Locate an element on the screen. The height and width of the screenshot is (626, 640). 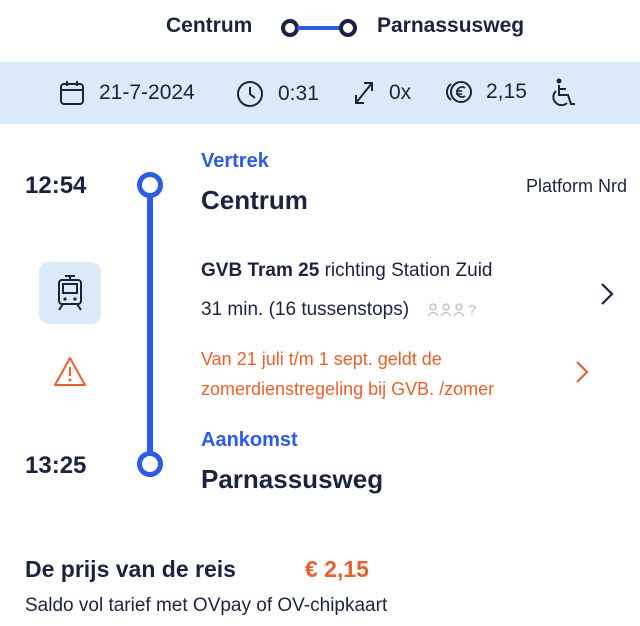
accessibility is located at coordinates (565, 93).